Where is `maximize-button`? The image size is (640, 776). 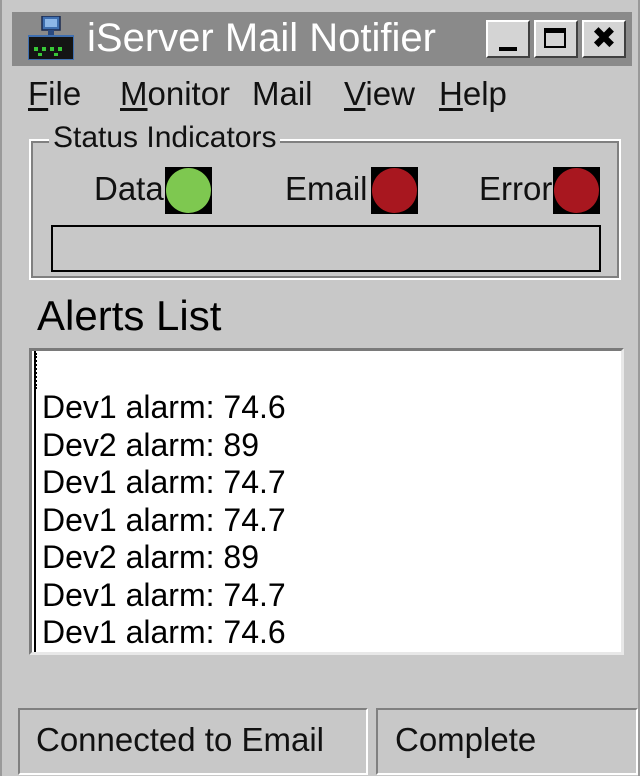
maximize-button is located at coordinates (556, 39).